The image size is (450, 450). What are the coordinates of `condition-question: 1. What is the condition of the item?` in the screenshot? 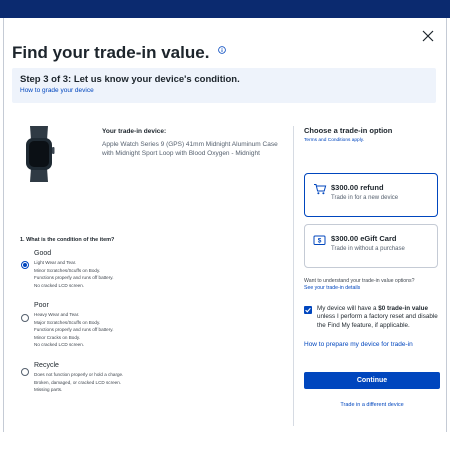 It's located at (67, 240).